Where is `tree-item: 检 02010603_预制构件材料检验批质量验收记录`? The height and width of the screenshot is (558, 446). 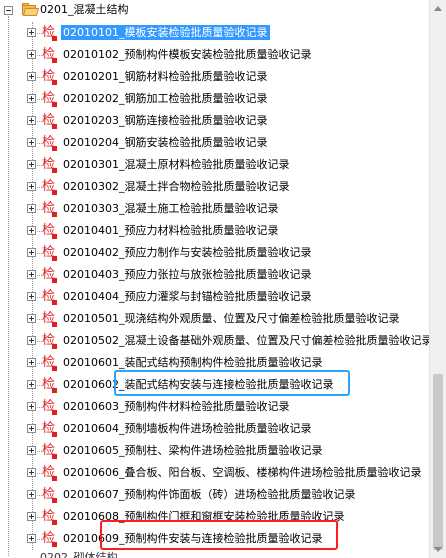 tree-item: 检 02010603_预制构件材料检验批质量验收记录 is located at coordinates (214, 407).